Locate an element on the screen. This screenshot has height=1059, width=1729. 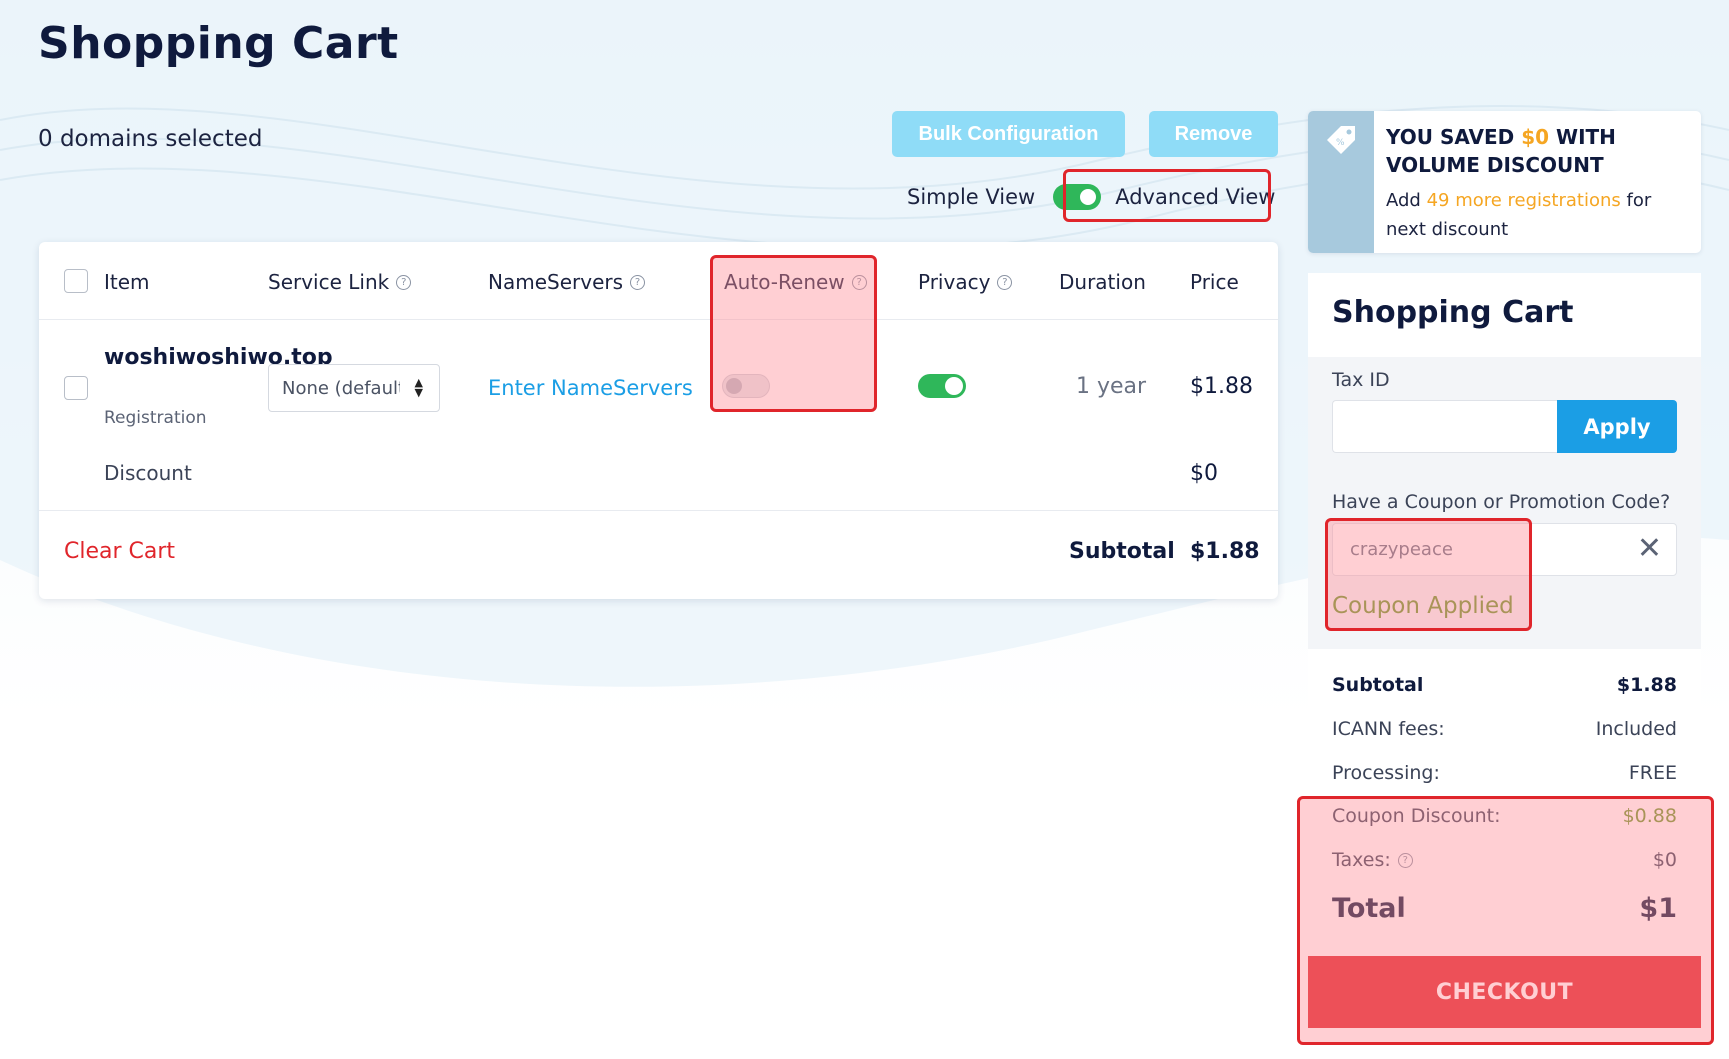
icann-label: ICANN fees: is located at coordinates (1388, 729).